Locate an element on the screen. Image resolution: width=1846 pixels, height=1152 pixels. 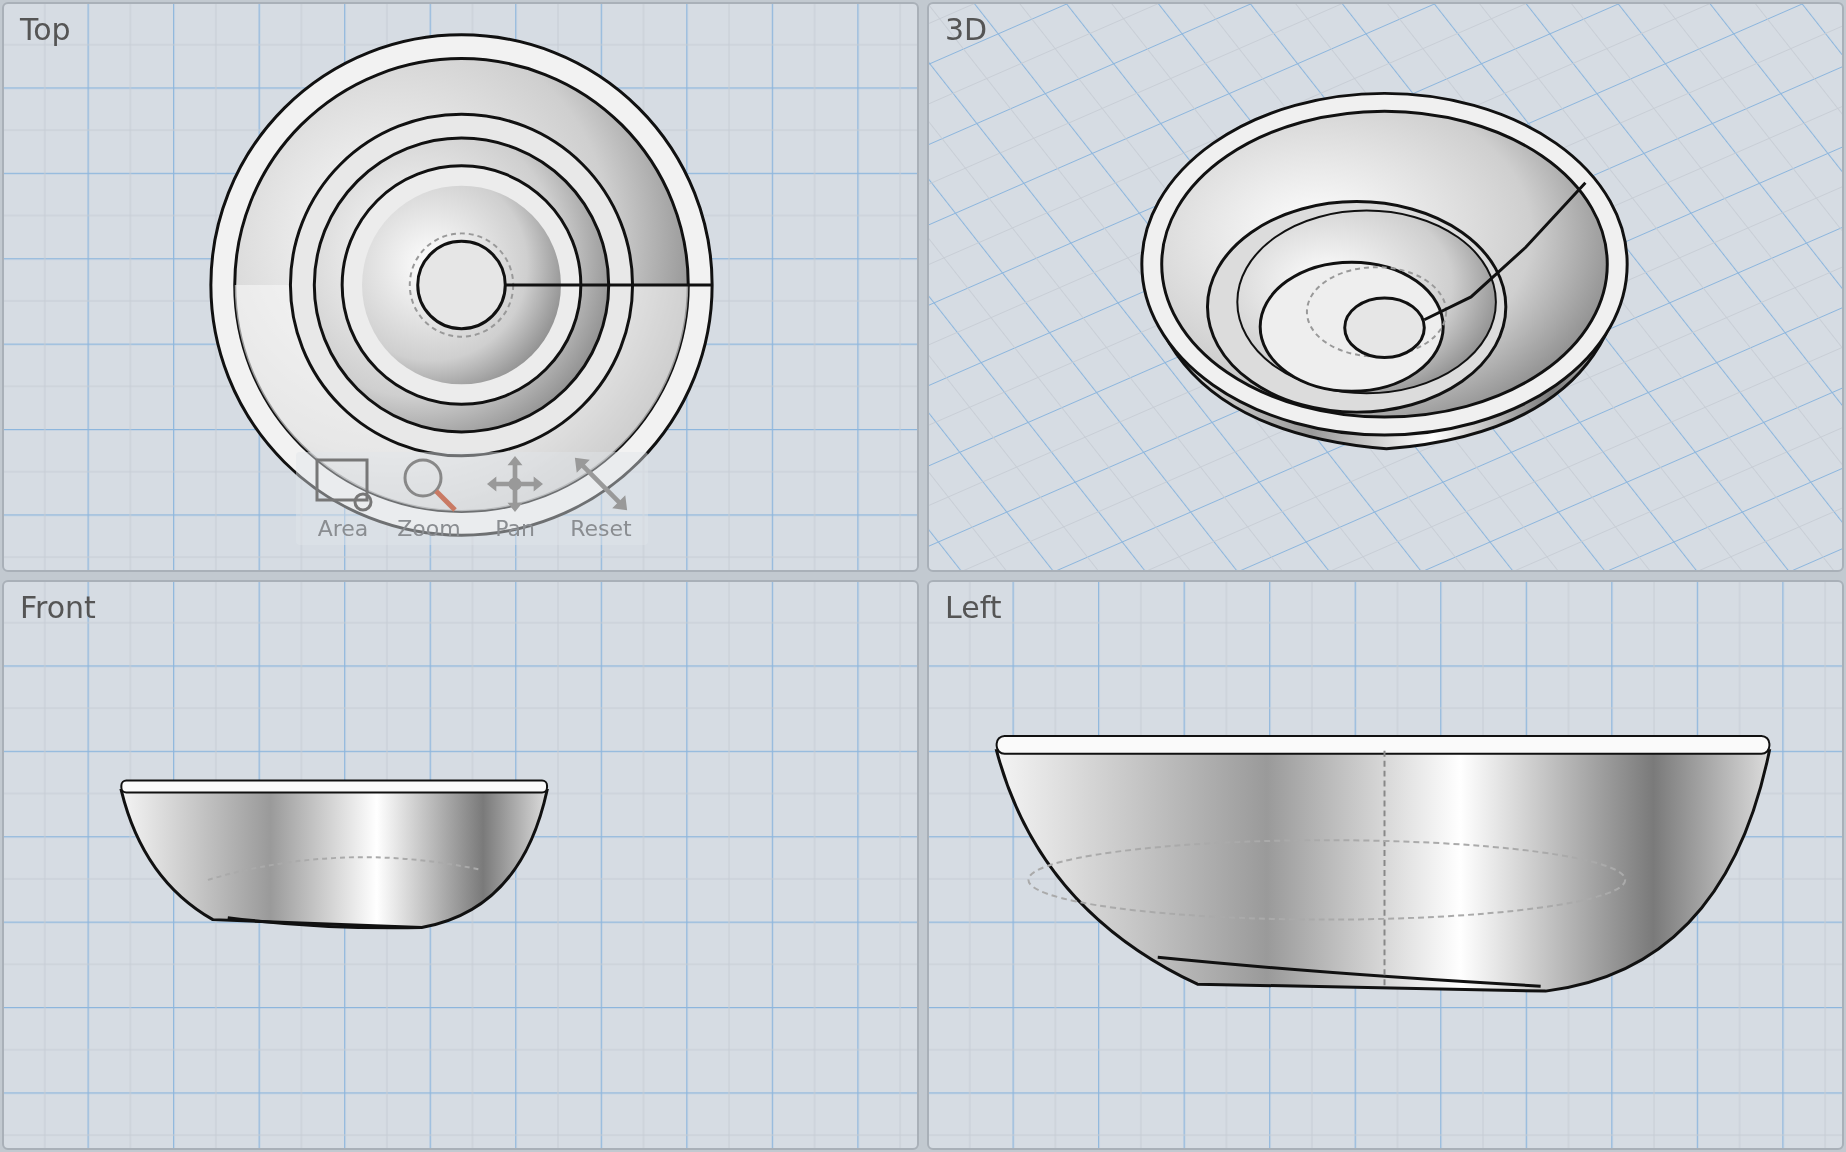
selection-rectangle-icon is located at coordinates (343, 484).